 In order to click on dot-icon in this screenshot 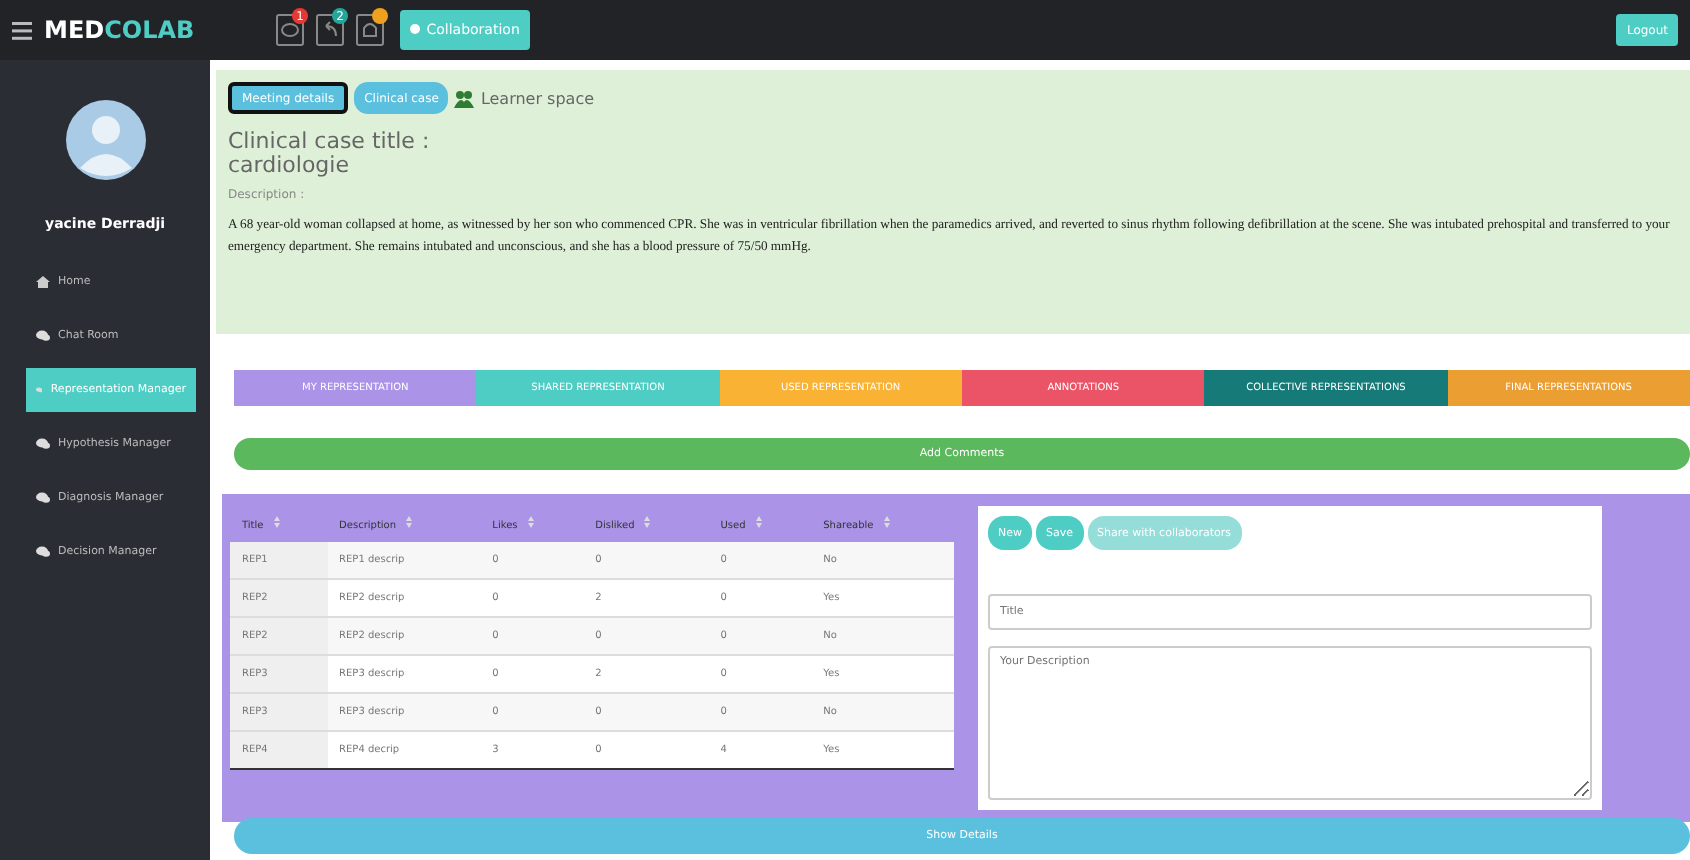, I will do `click(415, 29)`.